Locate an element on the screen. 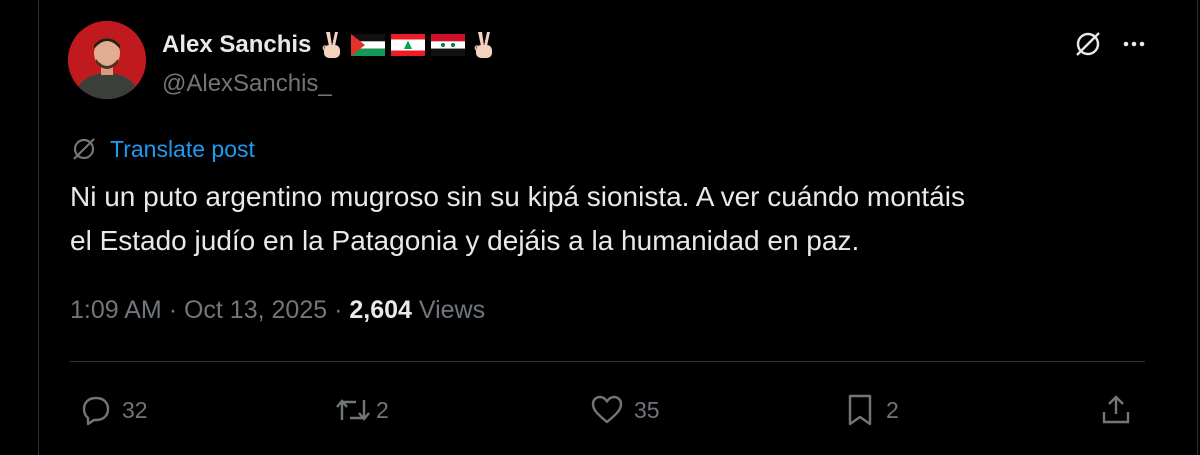 This screenshot has width=1200, height=455. translate-post-link: Translate post is located at coordinates (162, 149).